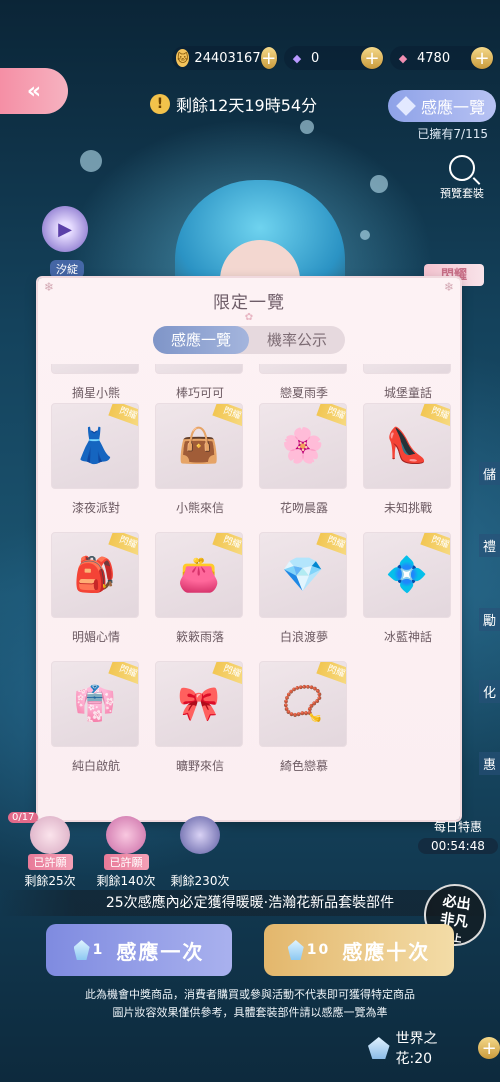 This screenshot has height=1082, width=500. I want to click on item-thumbnail: 👜 閃耀, so click(199, 446).